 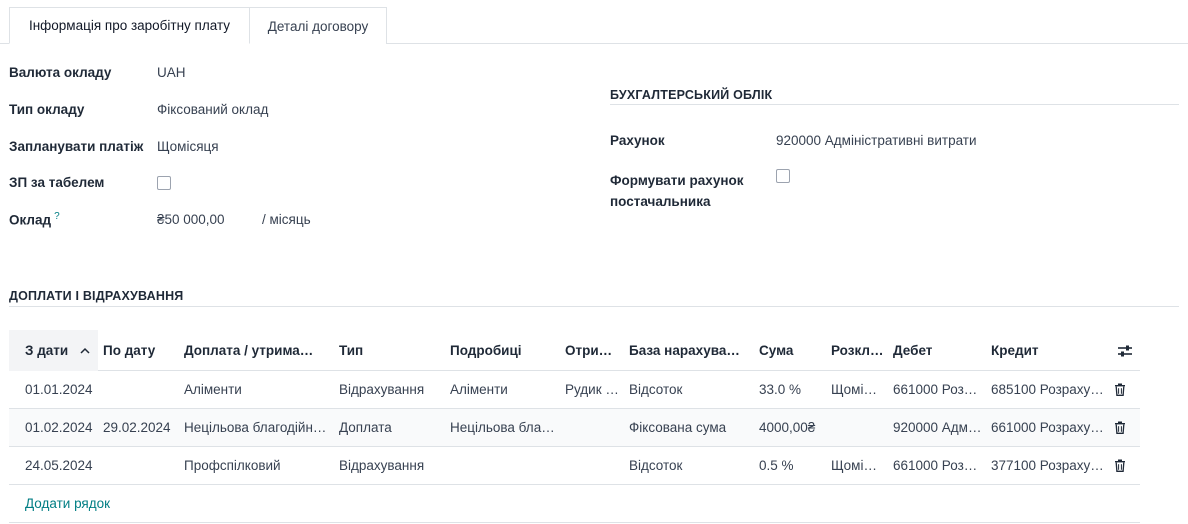 I want to click on account-label: Рахунок, so click(x=637, y=140).